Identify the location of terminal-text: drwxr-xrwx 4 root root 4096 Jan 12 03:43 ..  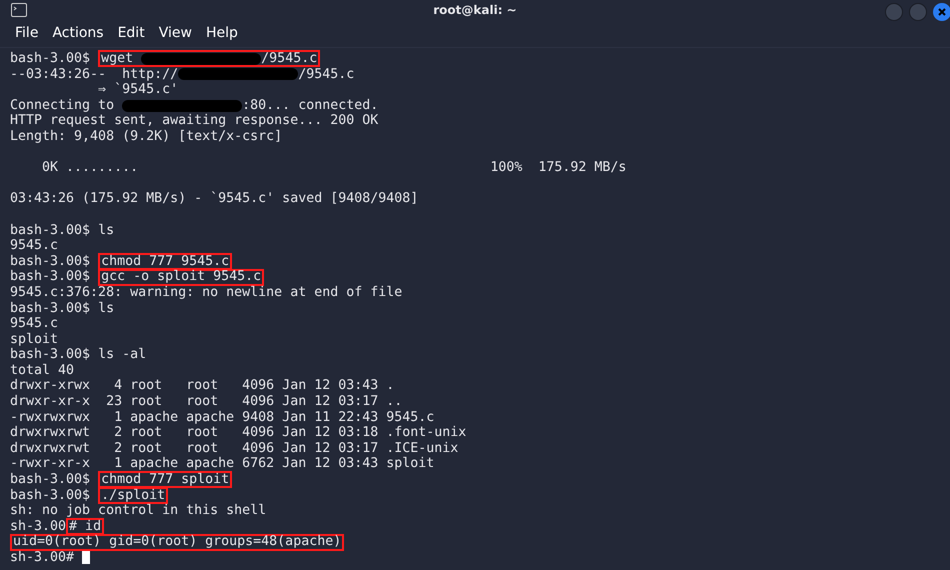
(202, 386).